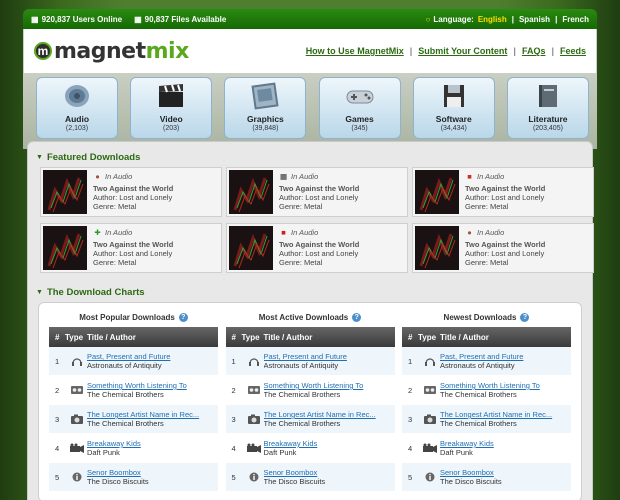 The height and width of the screenshot is (500, 620). I want to click on link-submit-content: Submit Your Content, so click(462, 51).